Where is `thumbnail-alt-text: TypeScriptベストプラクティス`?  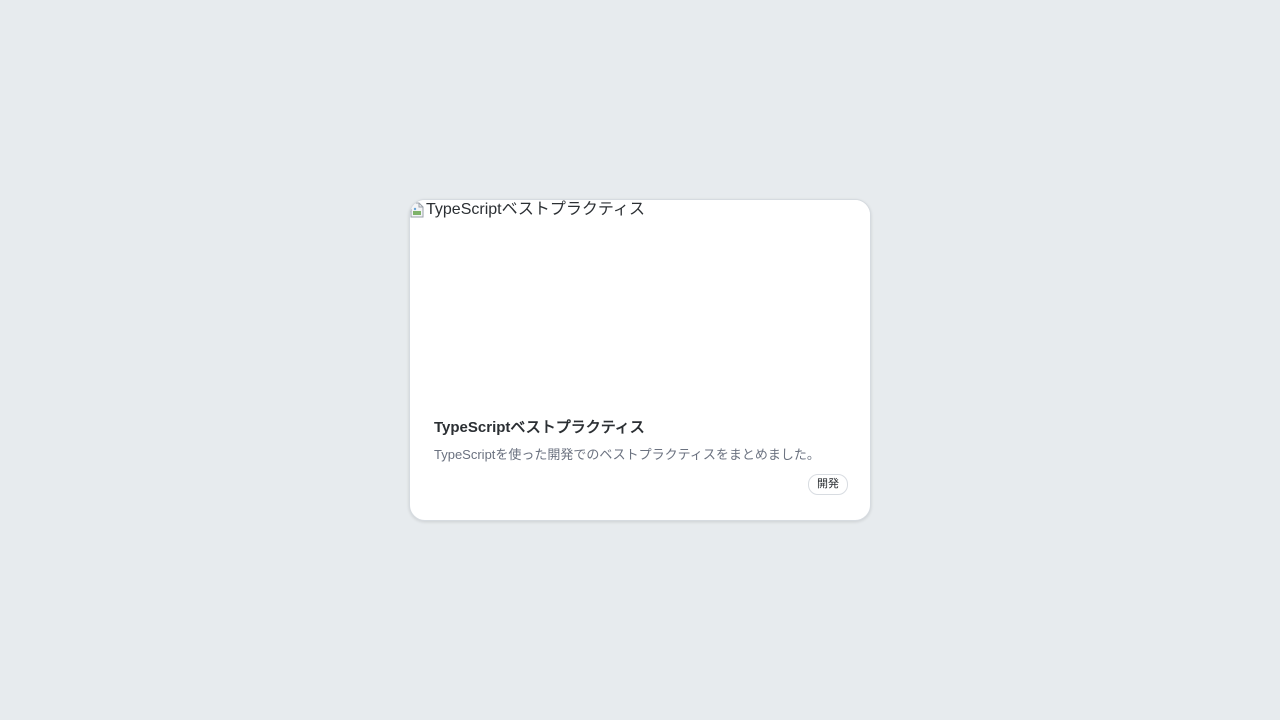
thumbnail-alt-text: TypeScriptベストプラクティス is located at coordinates (527, 210).